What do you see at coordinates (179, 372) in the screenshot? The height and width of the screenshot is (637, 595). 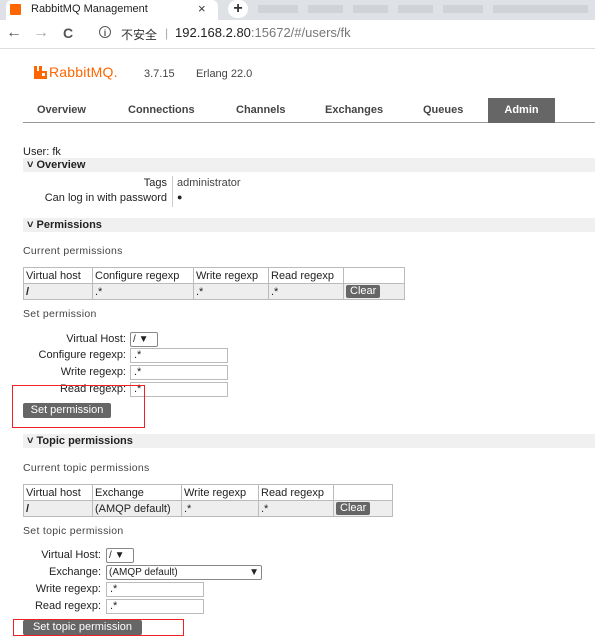 I see `write-regexp-input: .*` at bounding box center [179, 372].